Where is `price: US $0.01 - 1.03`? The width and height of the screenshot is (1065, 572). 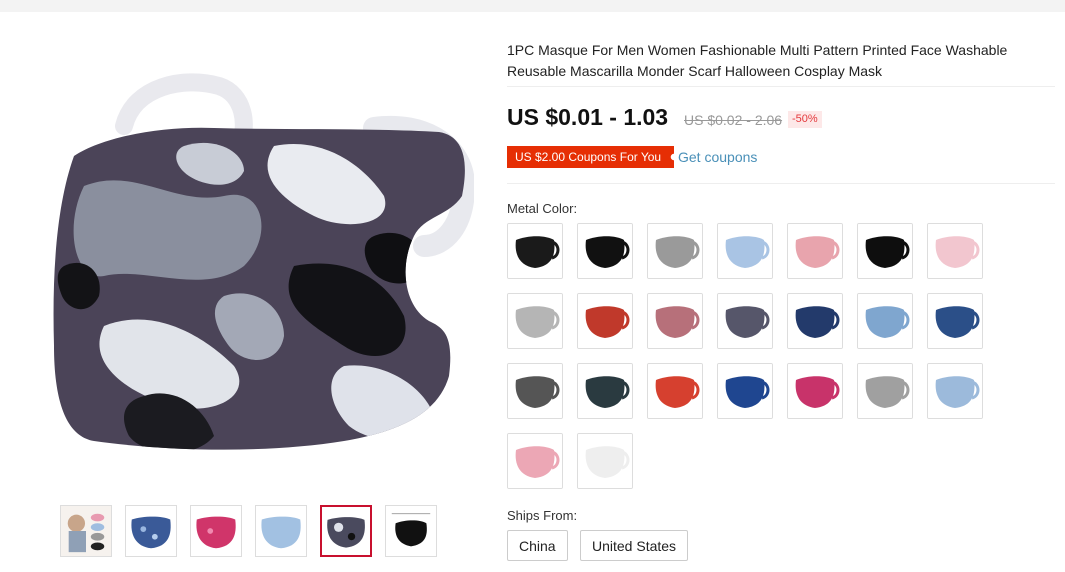
price: US $0.01 - 1.03 is located at coordinates (588, 117).